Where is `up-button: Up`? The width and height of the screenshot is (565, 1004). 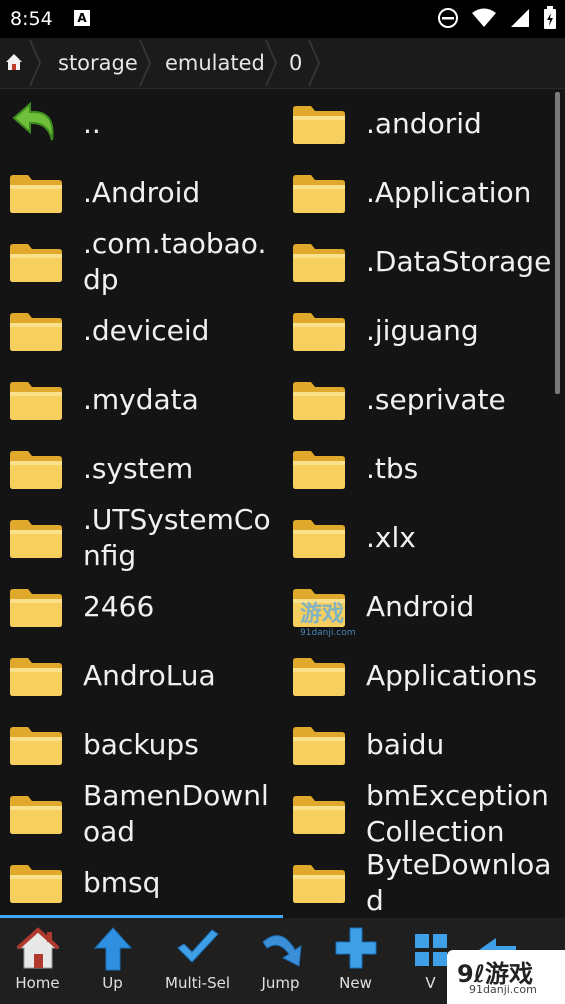
up-button: Up is located at coordinates (112, 961).